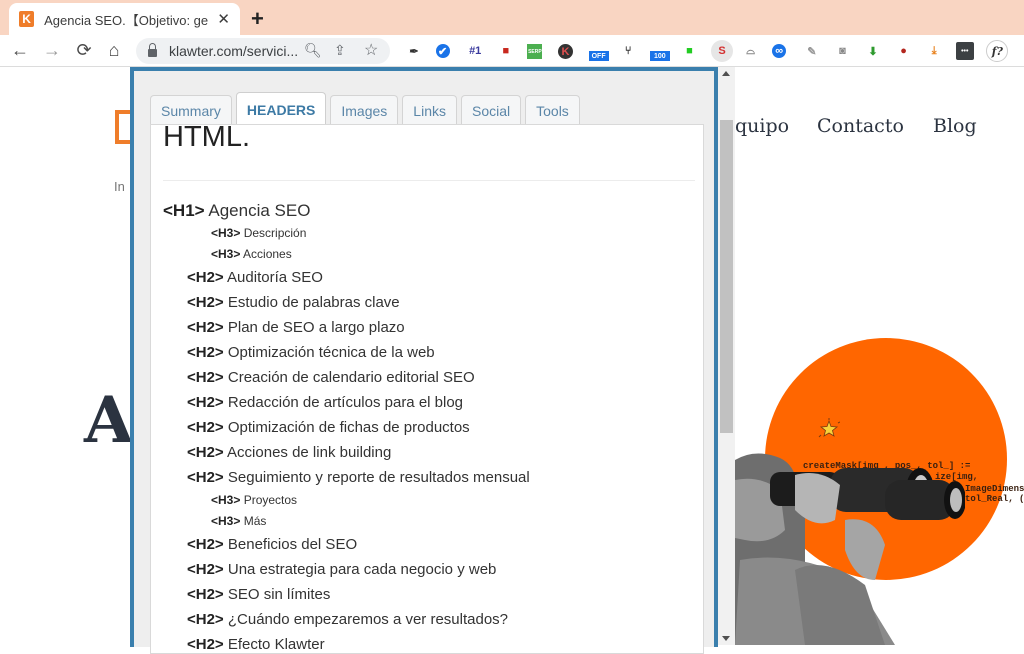 The width and height of the screenshot is (1024, 654). Describe the element at coordinates (433, 500) in the screenshot. I see `header-item-h3: <H3> Proyectos` at that location.